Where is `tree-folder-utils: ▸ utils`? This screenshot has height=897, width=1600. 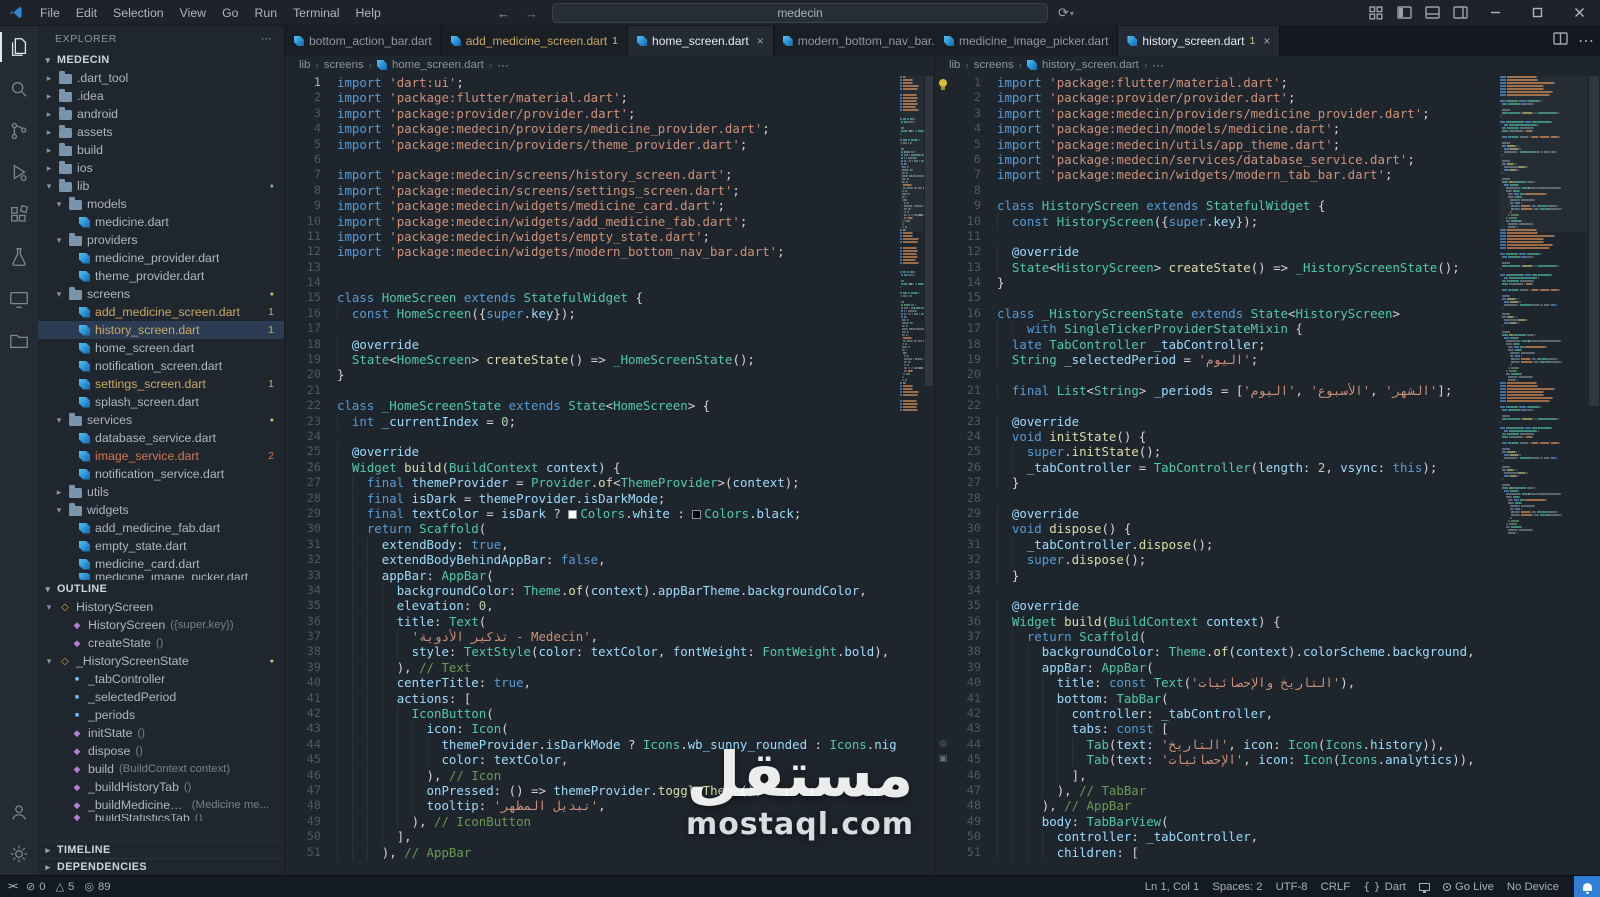 tree-folder-utils: ▸ utils is located at coordinates (161, 492).